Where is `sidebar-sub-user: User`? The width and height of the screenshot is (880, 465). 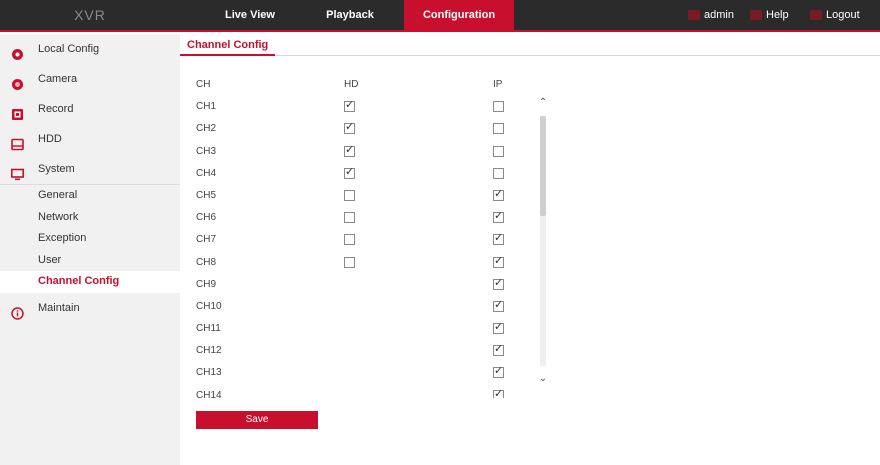 sidebar-sub-user: User is located at coordinates (90, 261).